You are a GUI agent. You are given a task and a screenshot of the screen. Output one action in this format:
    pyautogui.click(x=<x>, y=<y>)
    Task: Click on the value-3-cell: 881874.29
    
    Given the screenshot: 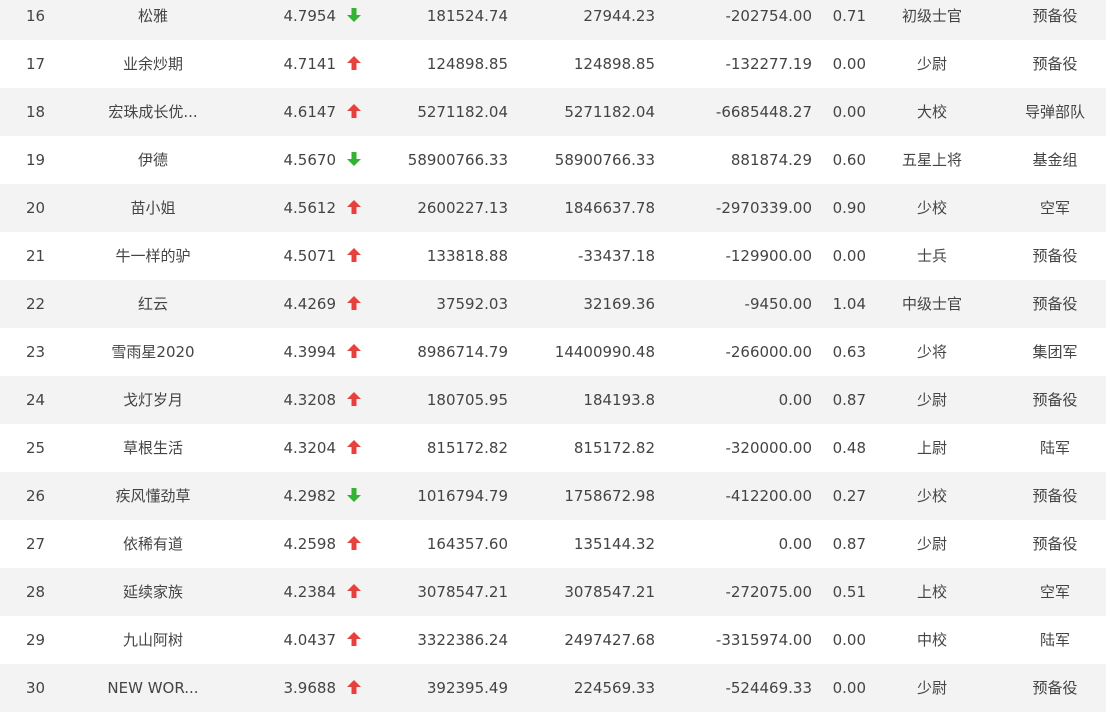 What is the action you would take?
    pyautogui.click(x=771, y=160)
    